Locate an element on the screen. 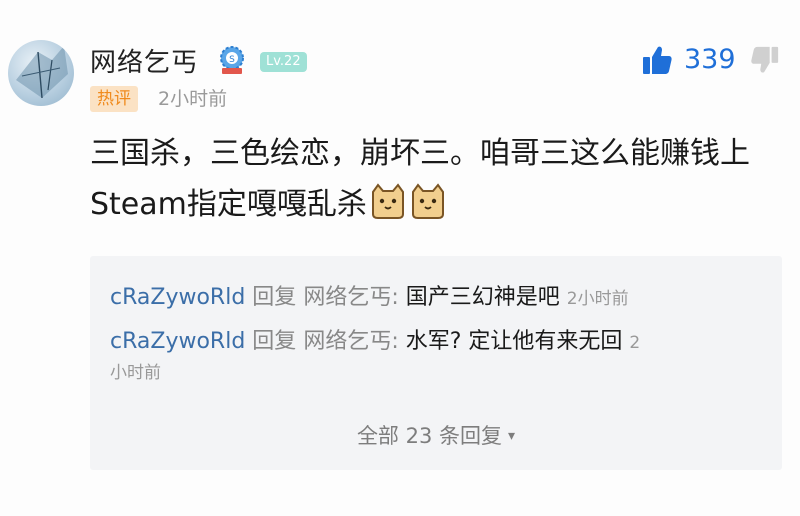 This screenshot has height=516, width=800. reply-item: cRaZywoRld 回复 网络乞丐: 水军? 定让他有来无回 2 小时前 is located at coordinates (435, 353).